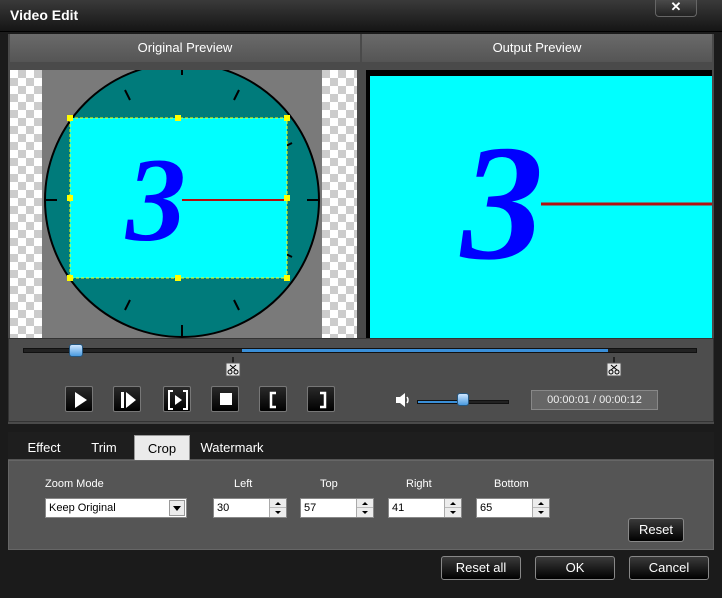 This screenshot has height=598, width=722. What do you see at coordinates (425, 350) in the screenshot?
I see `trim-range` at bounding box center [425, 350].